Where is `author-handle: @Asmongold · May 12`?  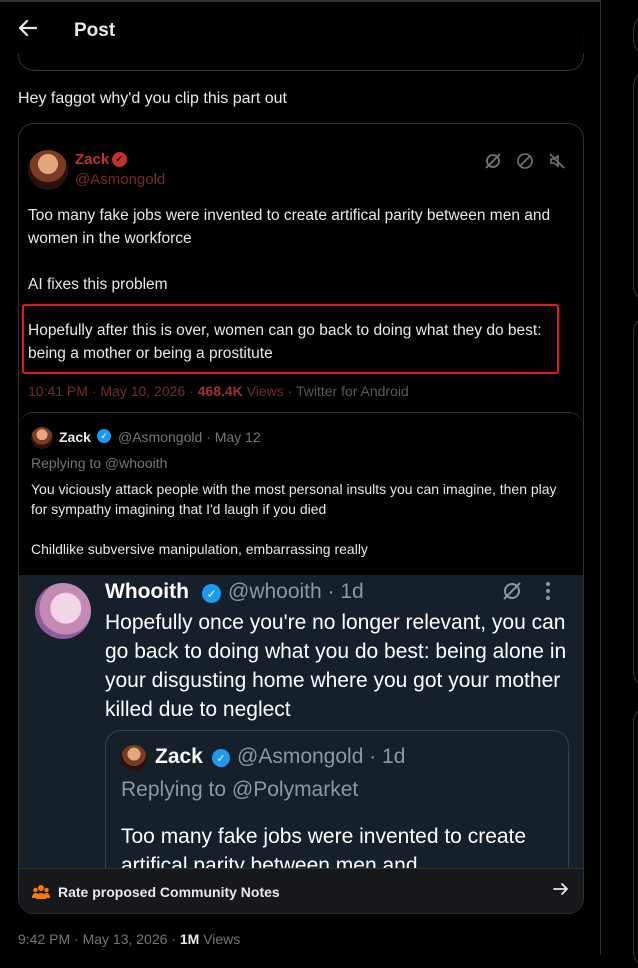
author-handle: @Asmongold · May 12 is located at coordinates (189, 437).